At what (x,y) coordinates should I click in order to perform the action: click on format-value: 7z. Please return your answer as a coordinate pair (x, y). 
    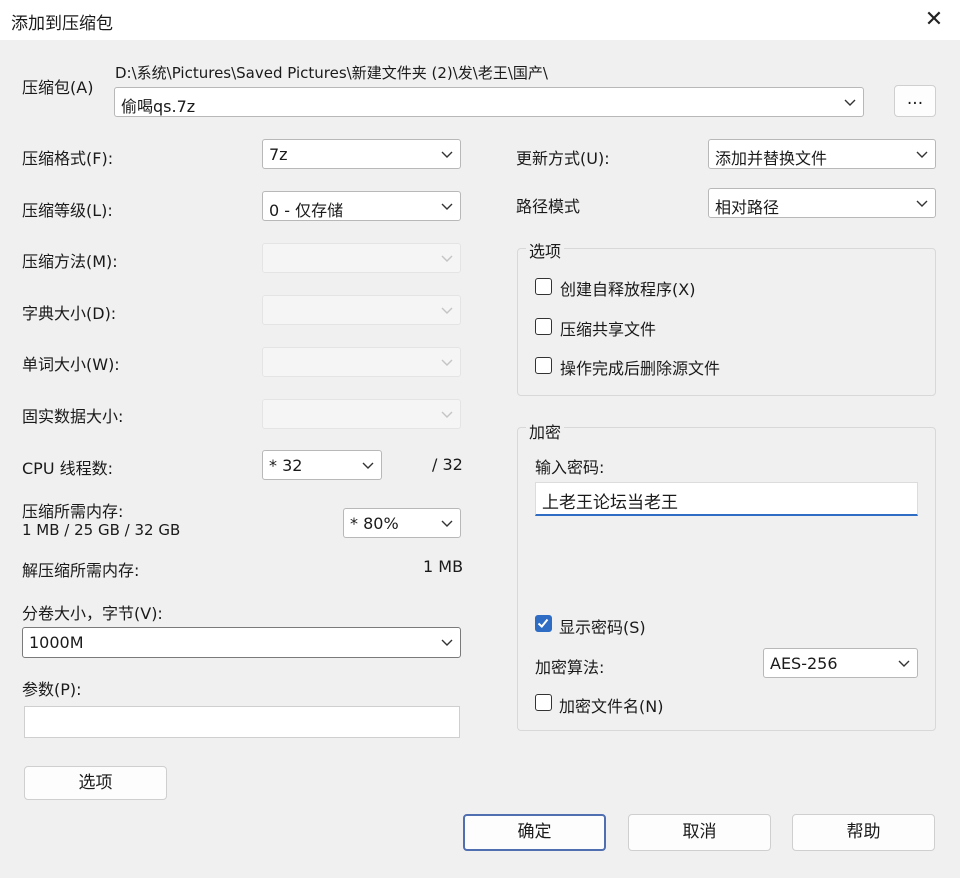
    Looking at the image, I should click on (278, 154).